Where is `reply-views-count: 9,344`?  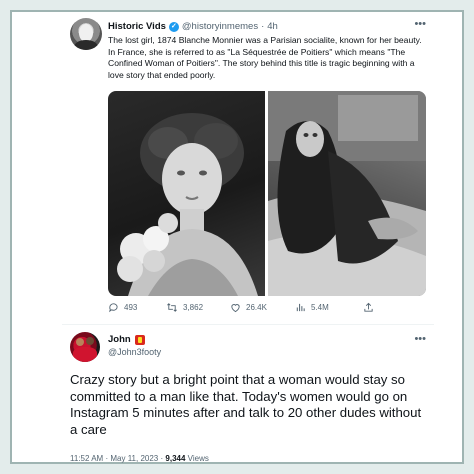 reply-views-count: 9,344 is located at coordinates (175, 458).